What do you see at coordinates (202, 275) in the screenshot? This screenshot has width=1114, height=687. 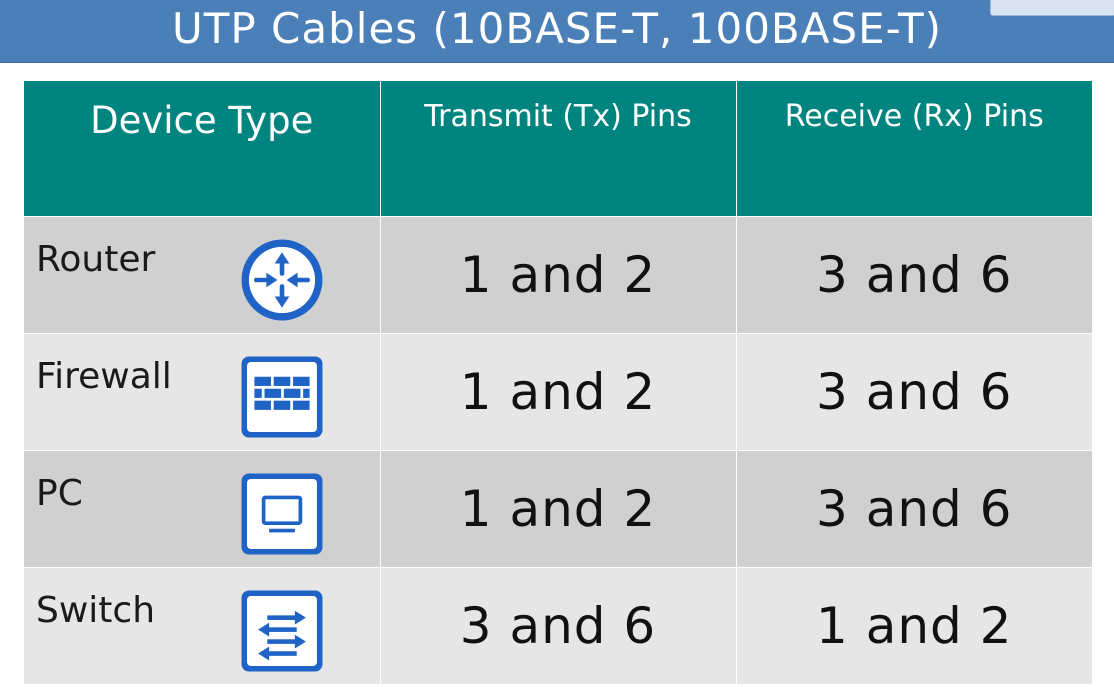 I see `device-cell: Router` at bounding box center [202, 275].